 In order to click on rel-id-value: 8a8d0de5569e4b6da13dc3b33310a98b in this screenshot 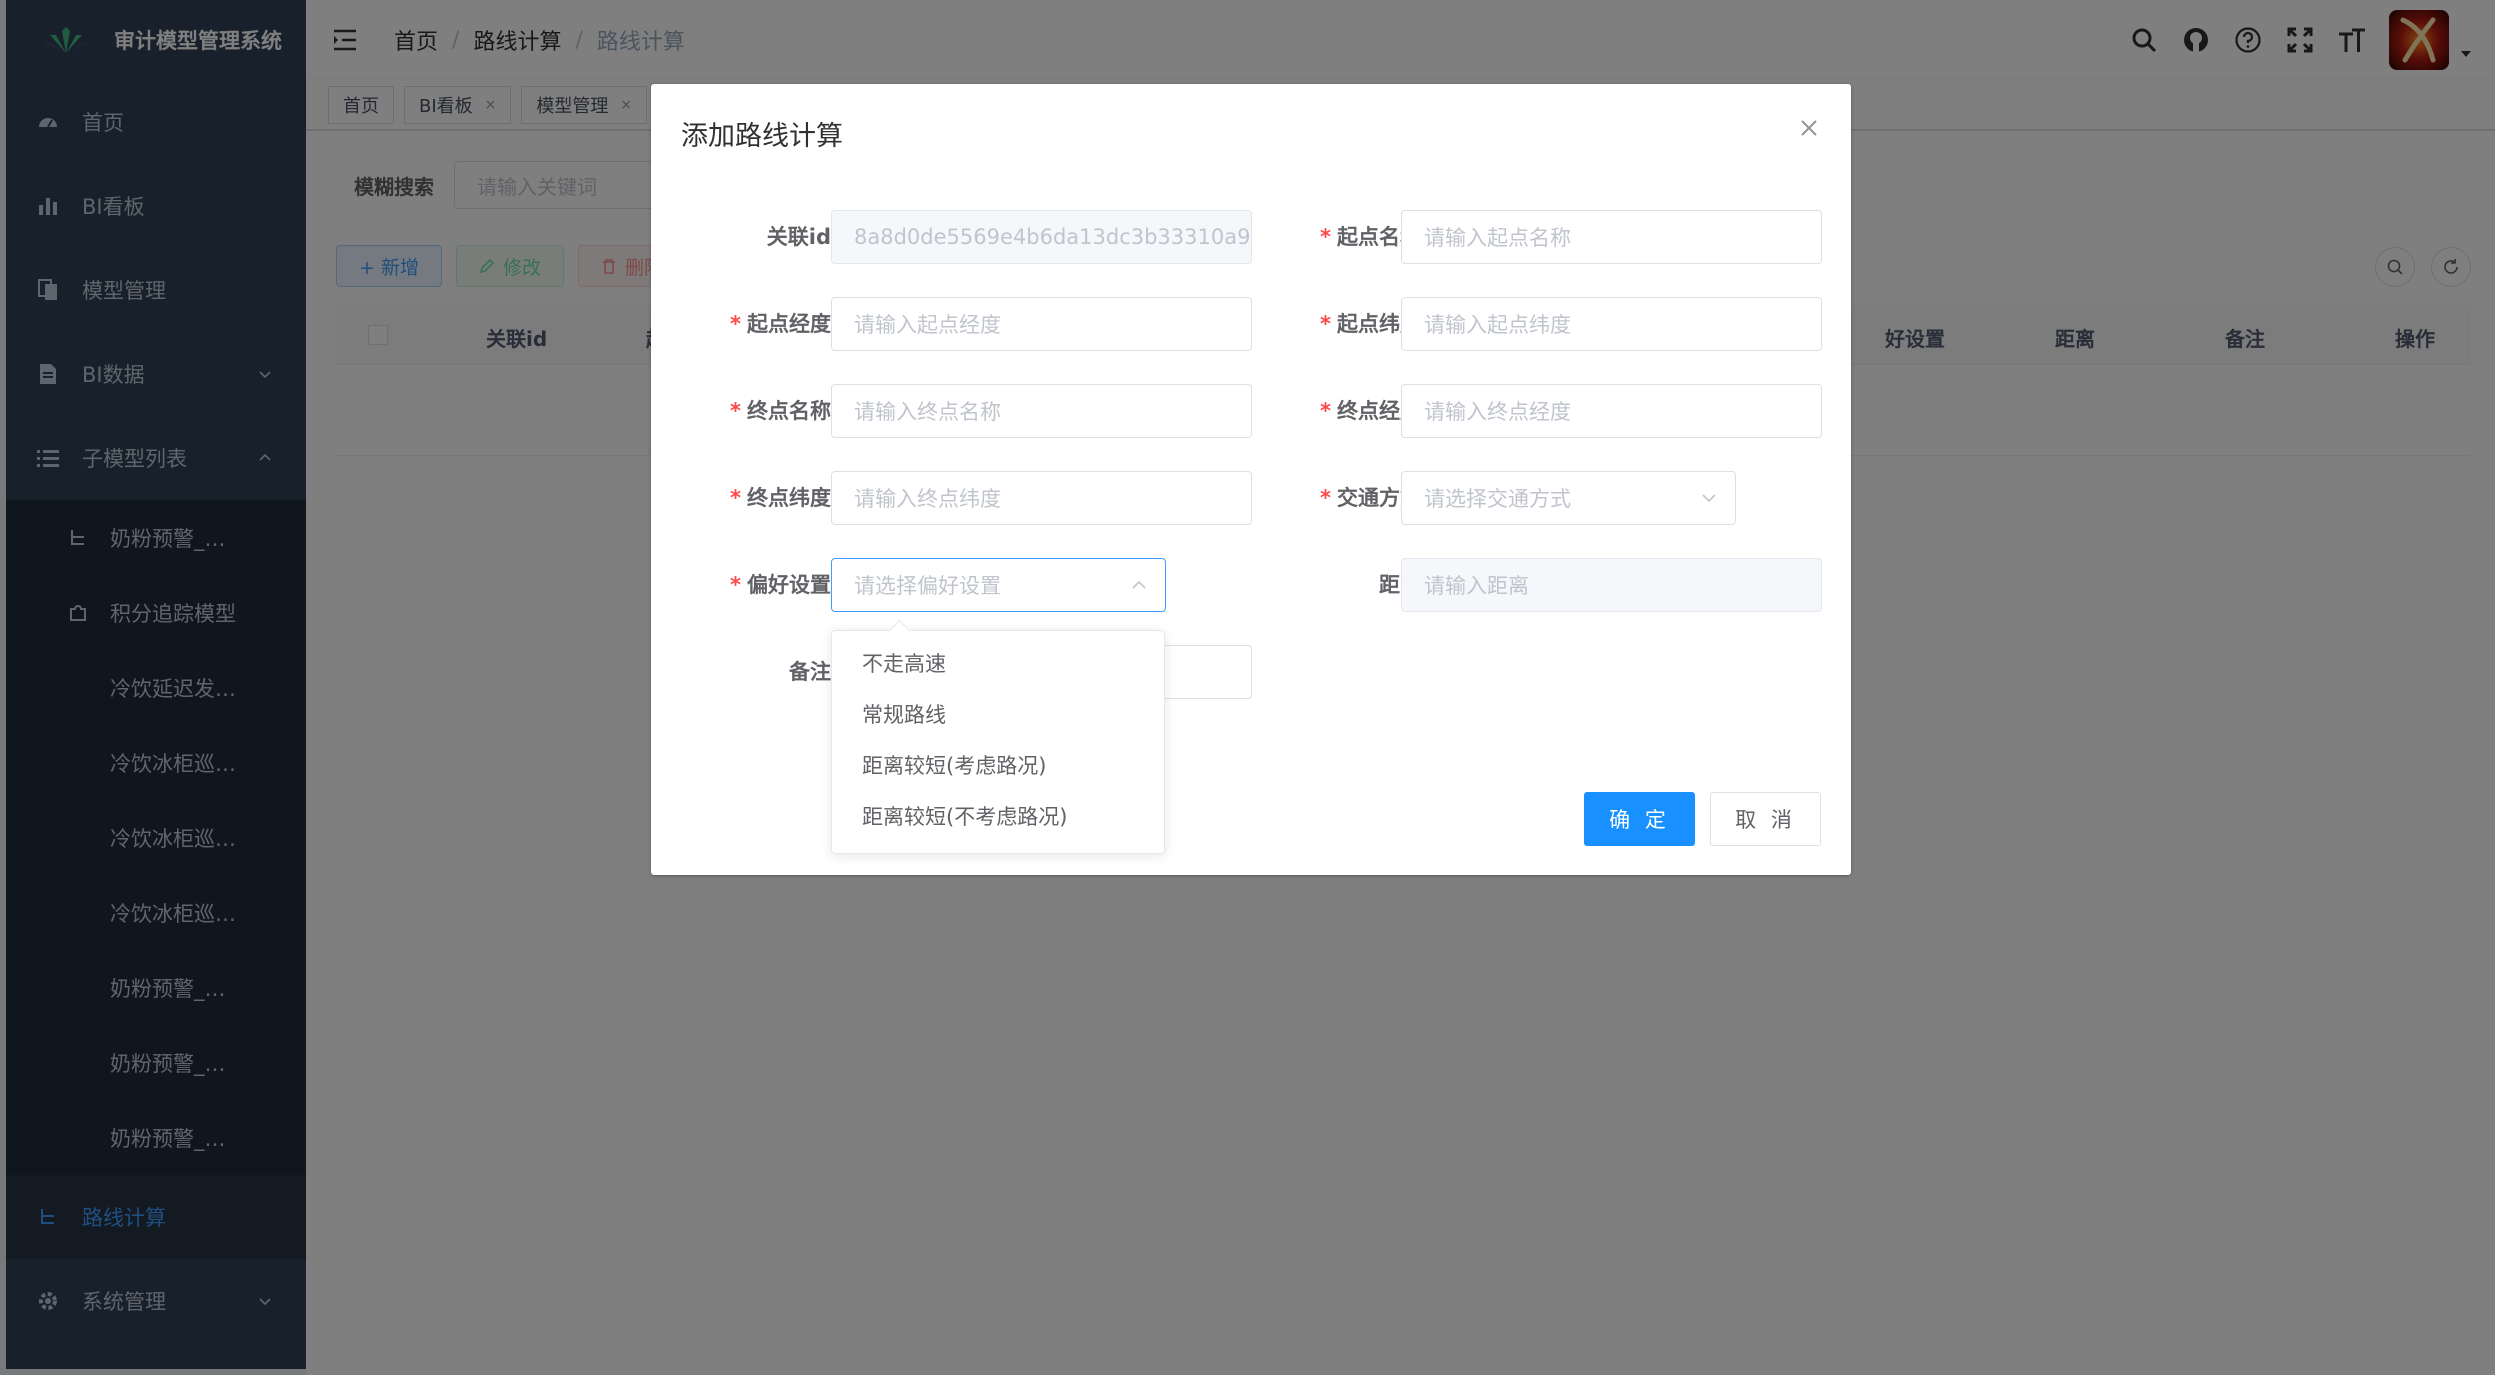, I will do `click(1053, 237)`.